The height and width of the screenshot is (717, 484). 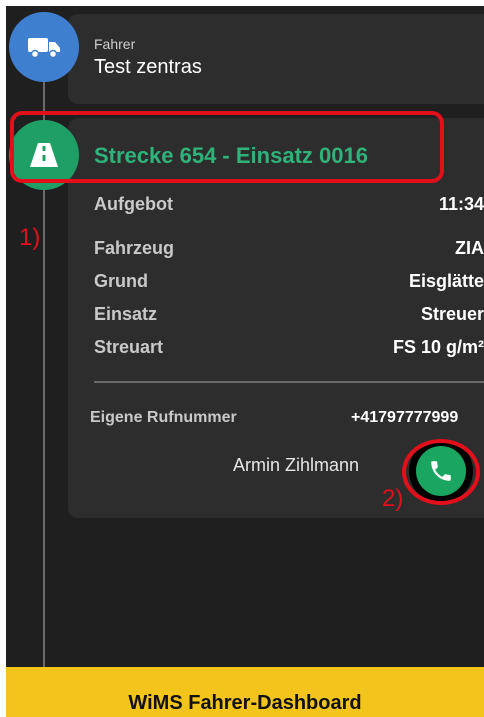 What do you see at coordinates (148, 67) in the screenshot?
I see `driver-name: Test zentras` at bounding box center [148, 67].